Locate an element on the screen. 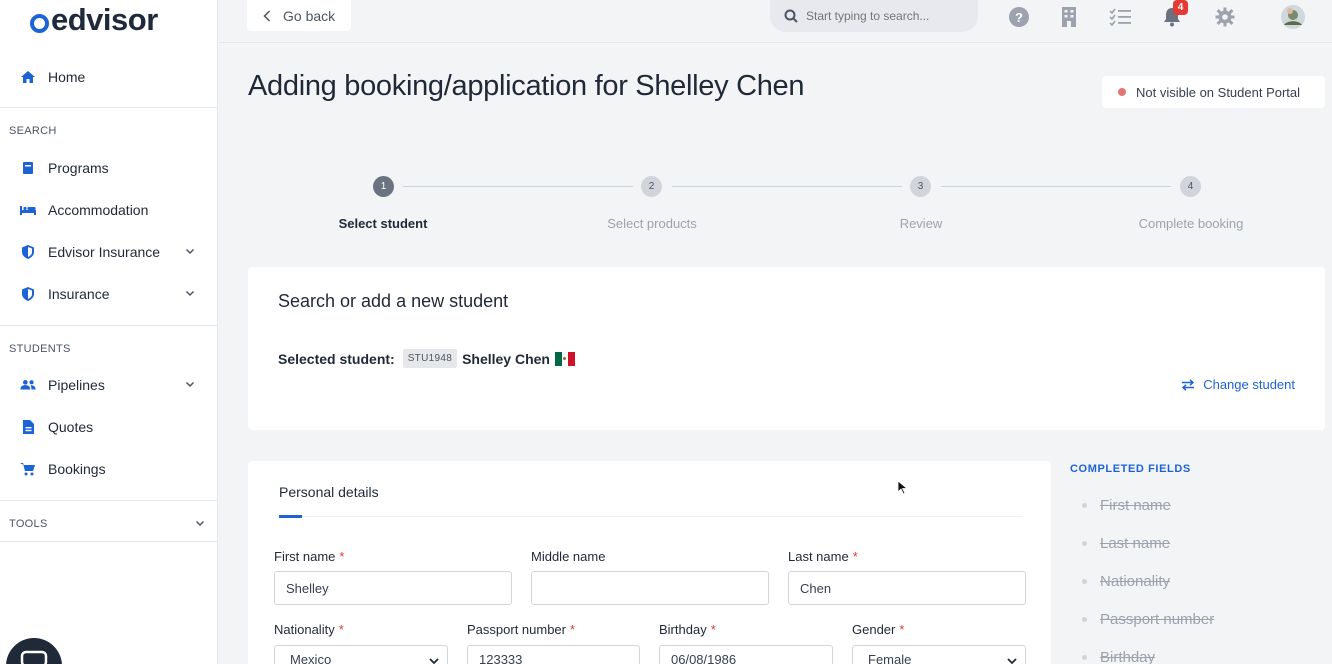 The width and height of the screenshot is (1332, 664). top-bar: Go back ? 4 is located at coordinates (775, 21).